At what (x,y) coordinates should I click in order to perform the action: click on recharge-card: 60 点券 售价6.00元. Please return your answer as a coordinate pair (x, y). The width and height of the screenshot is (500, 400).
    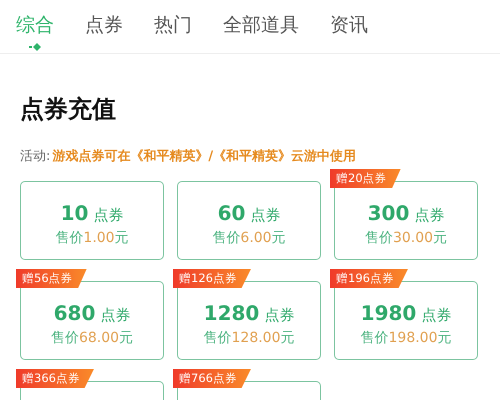
    Looking at the image, I should click on (247, 214).